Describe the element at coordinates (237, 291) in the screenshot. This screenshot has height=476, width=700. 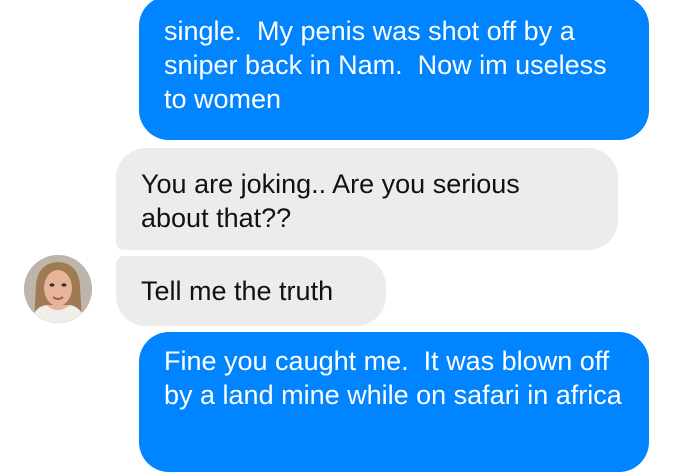
I see `message-text: Tell me the truth` at that location.